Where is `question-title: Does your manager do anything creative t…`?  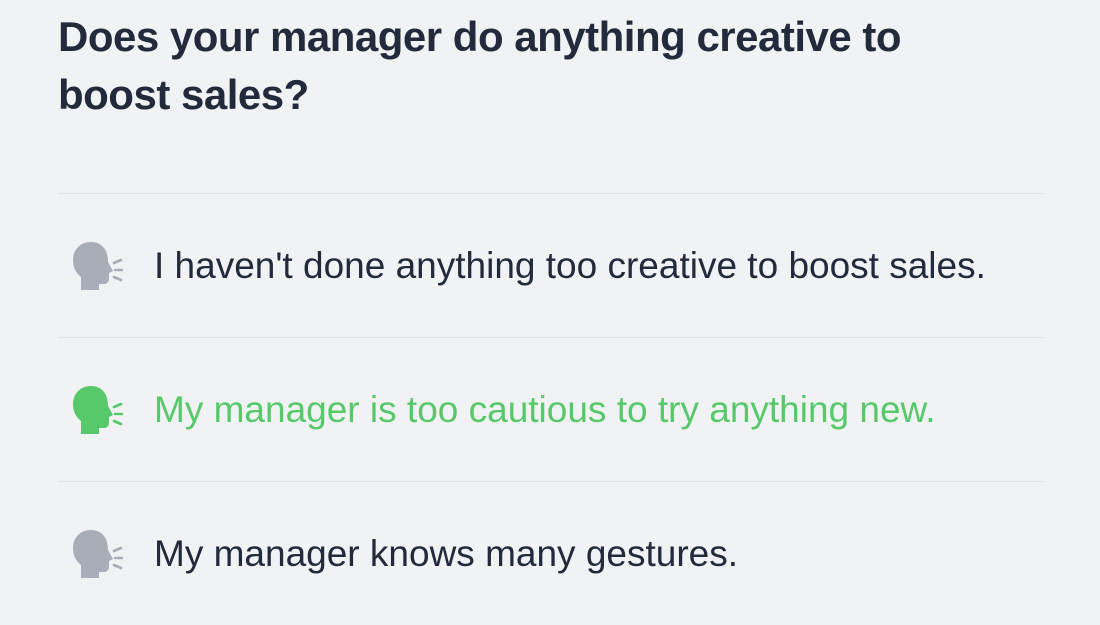 question-title: Does your manager do anything creative t… is located at coordinates (480, 65).